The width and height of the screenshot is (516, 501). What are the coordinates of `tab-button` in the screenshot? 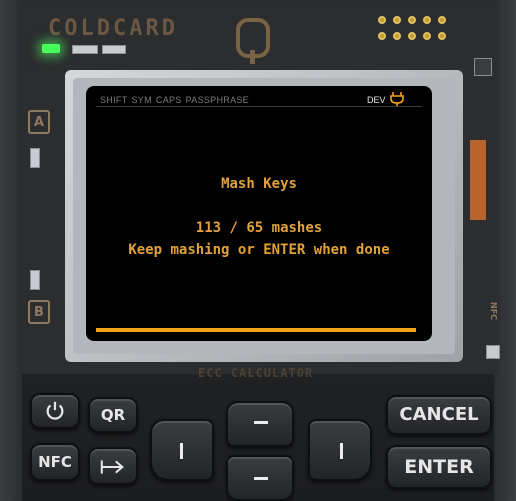 It's located at (113, 466).